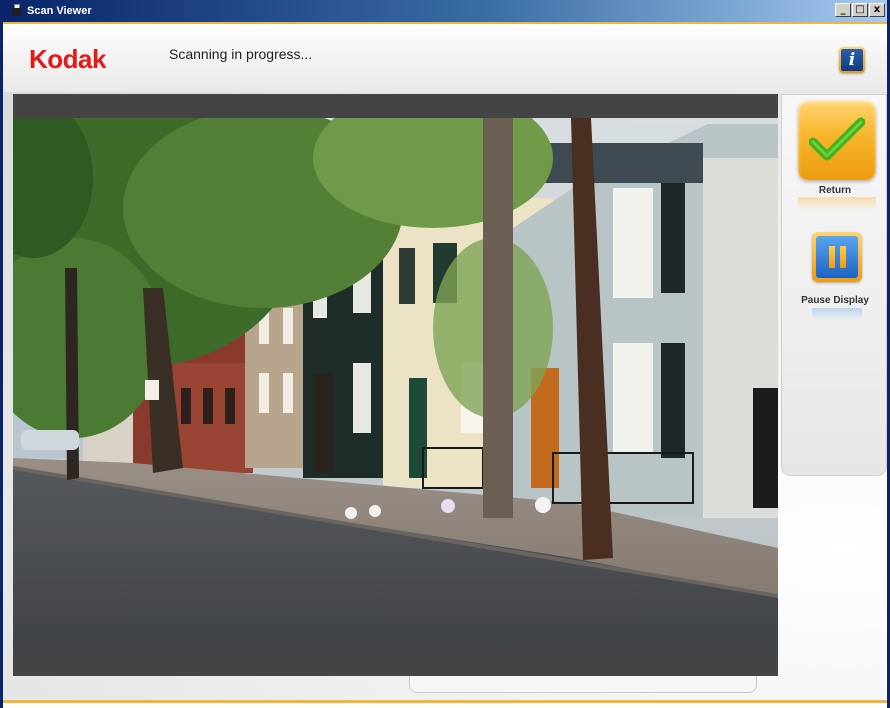 This screenshot has width=890, height=708. What do you see at coordinates (583, 684) in the screenshot?
I see `bottom-tab` at bounding box center [583, 684].